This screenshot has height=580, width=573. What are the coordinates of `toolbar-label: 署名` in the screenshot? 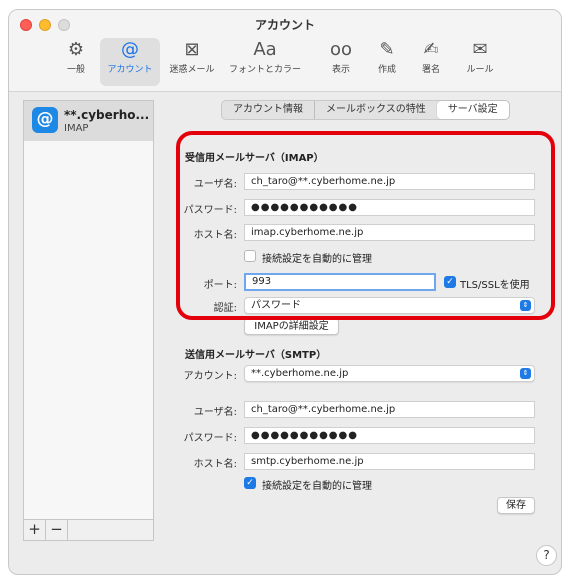 It's located at (430, 70).